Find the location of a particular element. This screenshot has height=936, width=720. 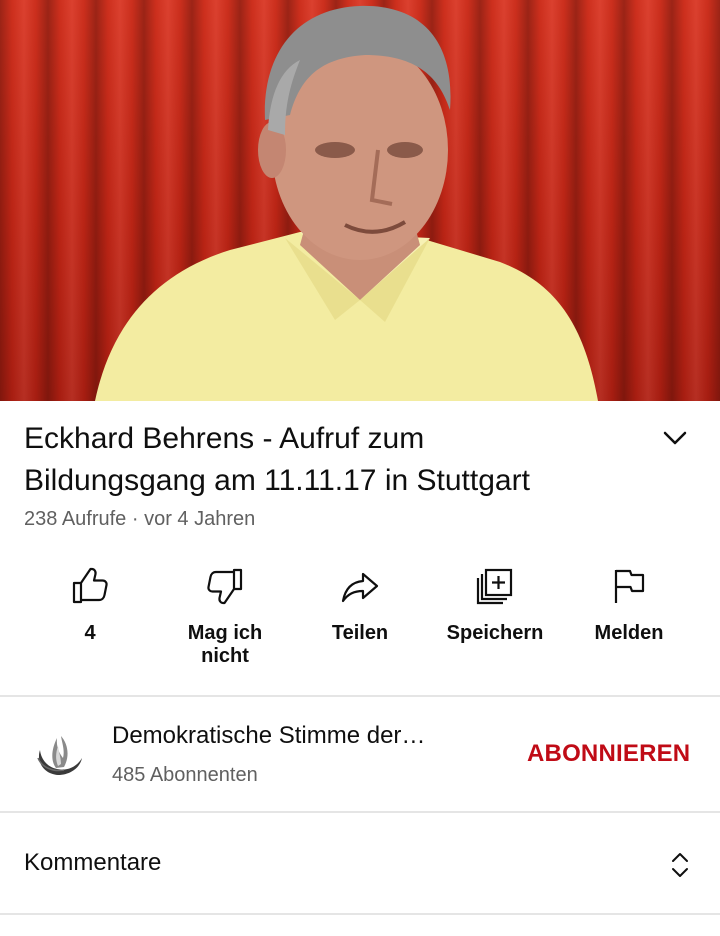

expand-collapse-icon is located at coordinates (680, 865).